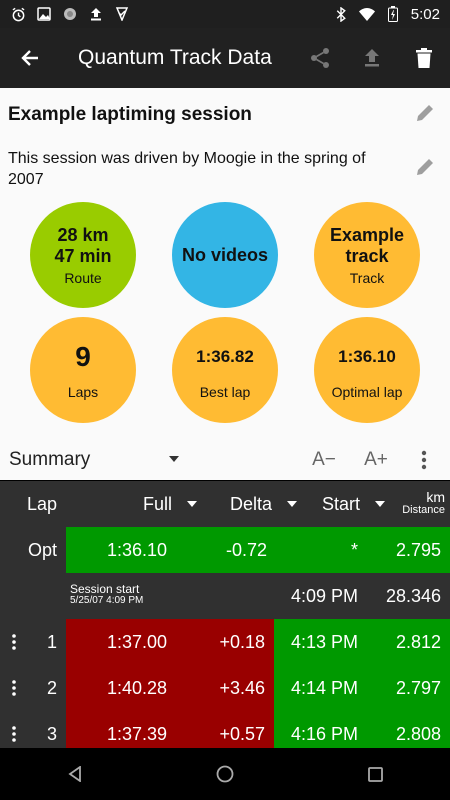 The width and height of the screenshot is (450, 800). I want to click on share-icon, so click(320, 58).